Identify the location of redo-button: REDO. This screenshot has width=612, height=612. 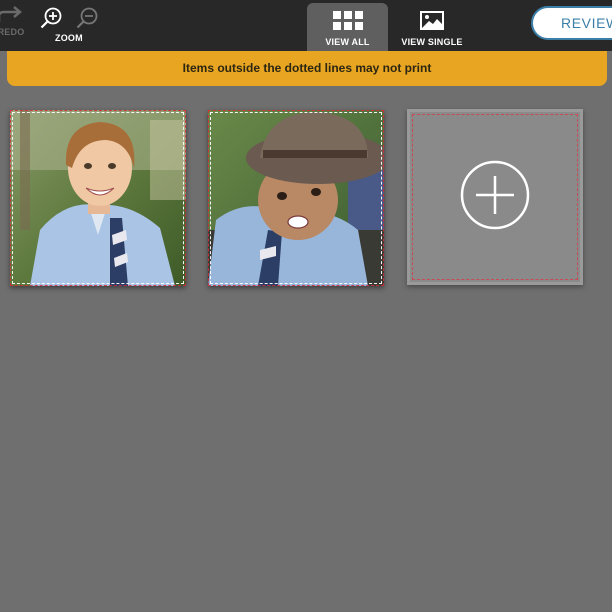
(14, 21).